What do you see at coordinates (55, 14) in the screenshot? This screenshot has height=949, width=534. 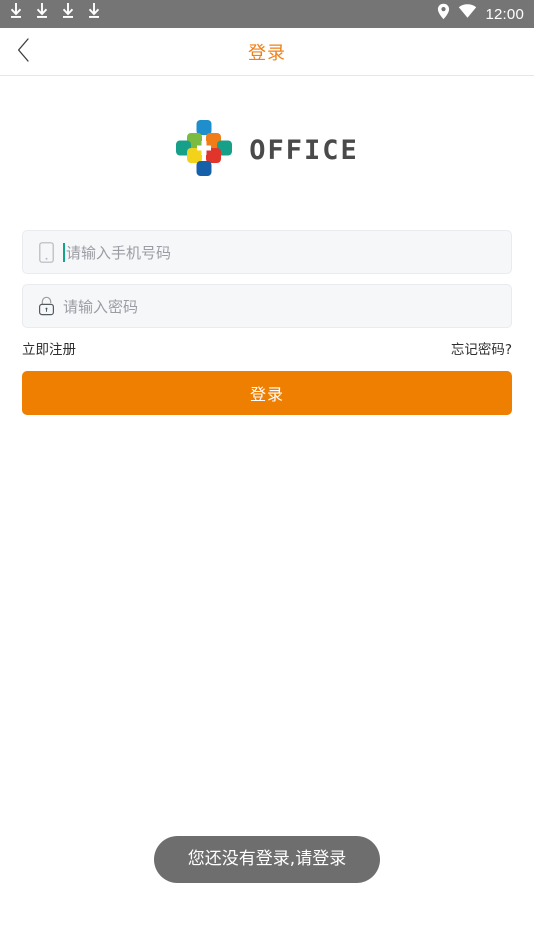 I see `status-bar-left` at bounding box center [55, 14].